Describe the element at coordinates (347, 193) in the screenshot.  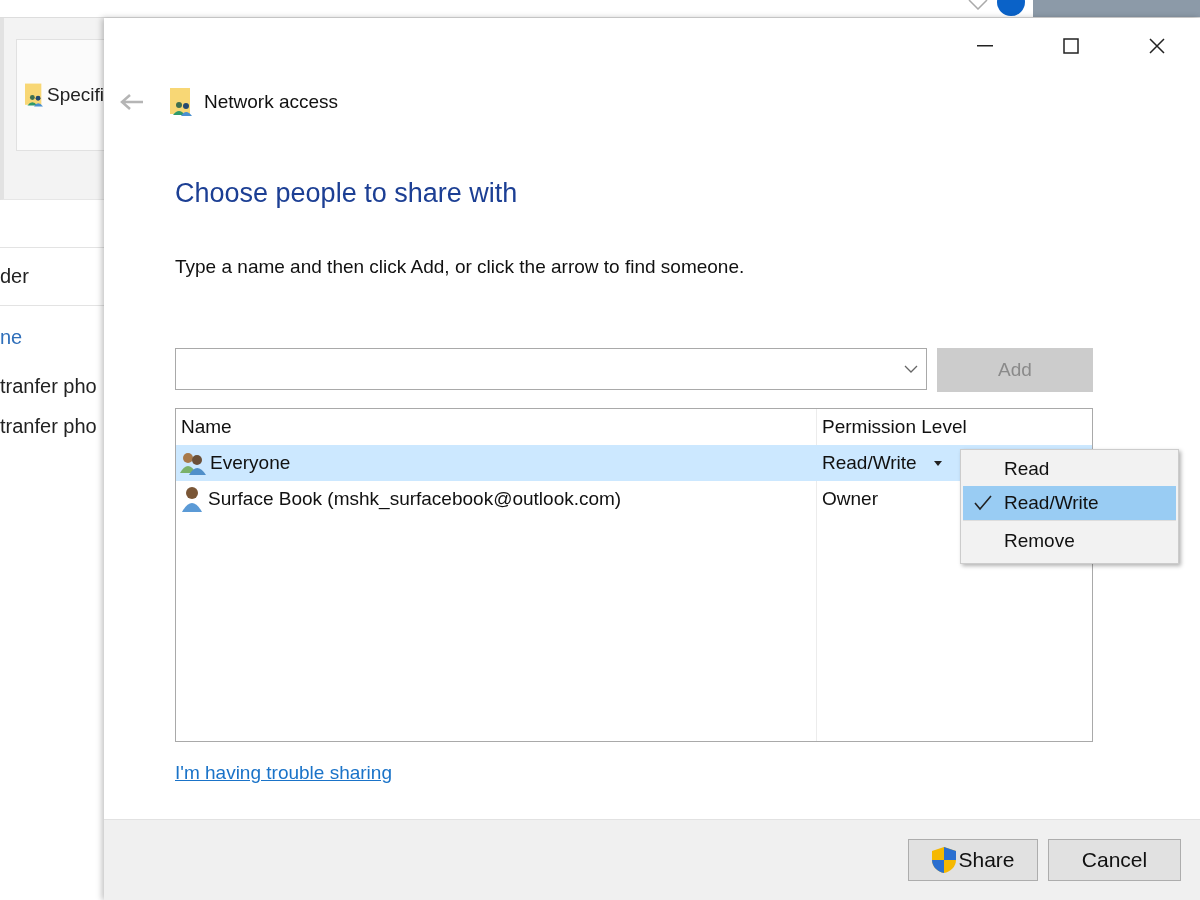
I see `dialog-heading: Choose people to share with` at that location.